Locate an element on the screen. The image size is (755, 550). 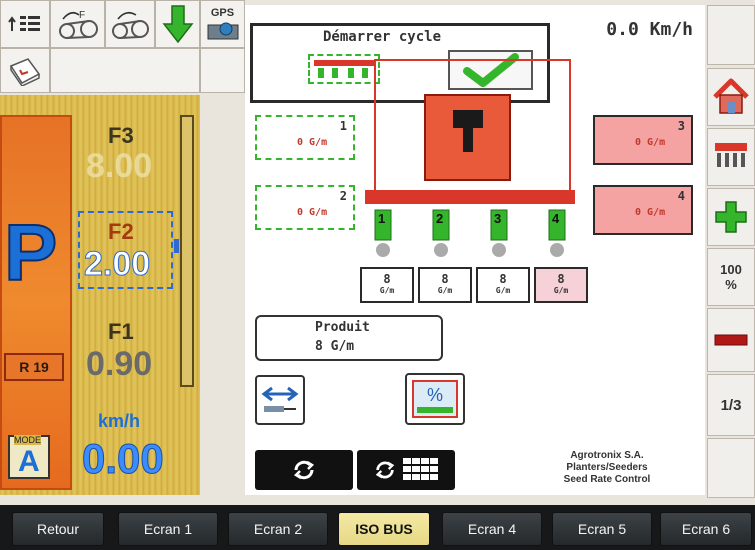
gps-button: GPS is located at coordinates (222, 24).